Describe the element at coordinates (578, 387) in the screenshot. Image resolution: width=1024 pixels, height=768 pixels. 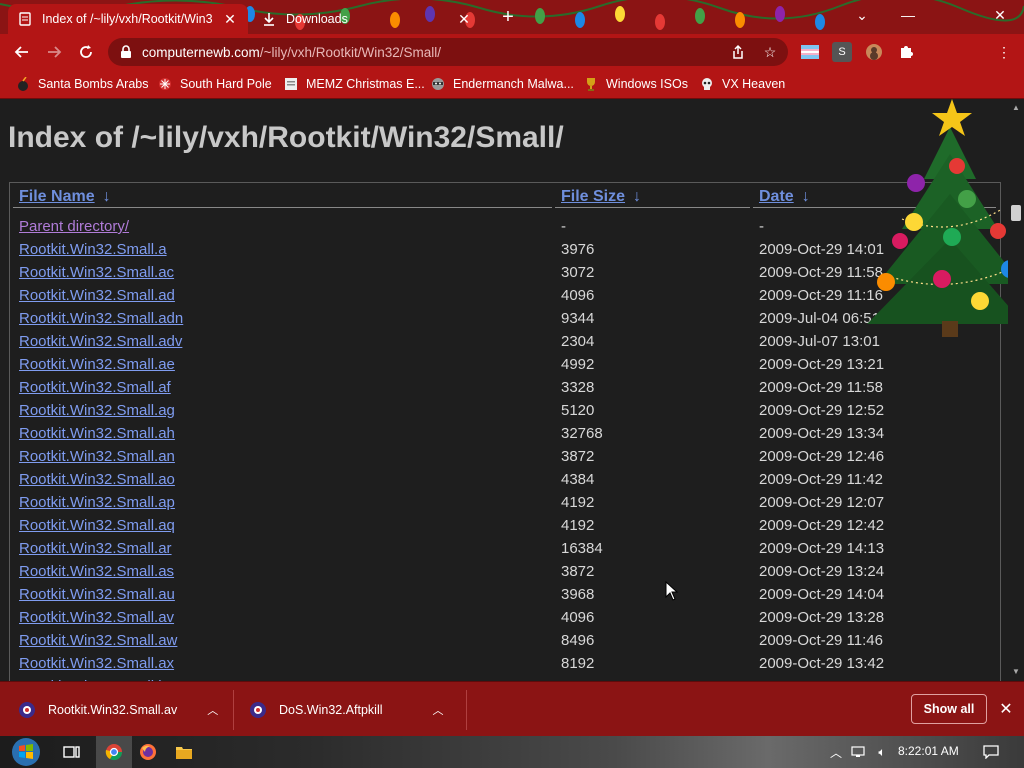
I see `file-size: 3328` at that location.